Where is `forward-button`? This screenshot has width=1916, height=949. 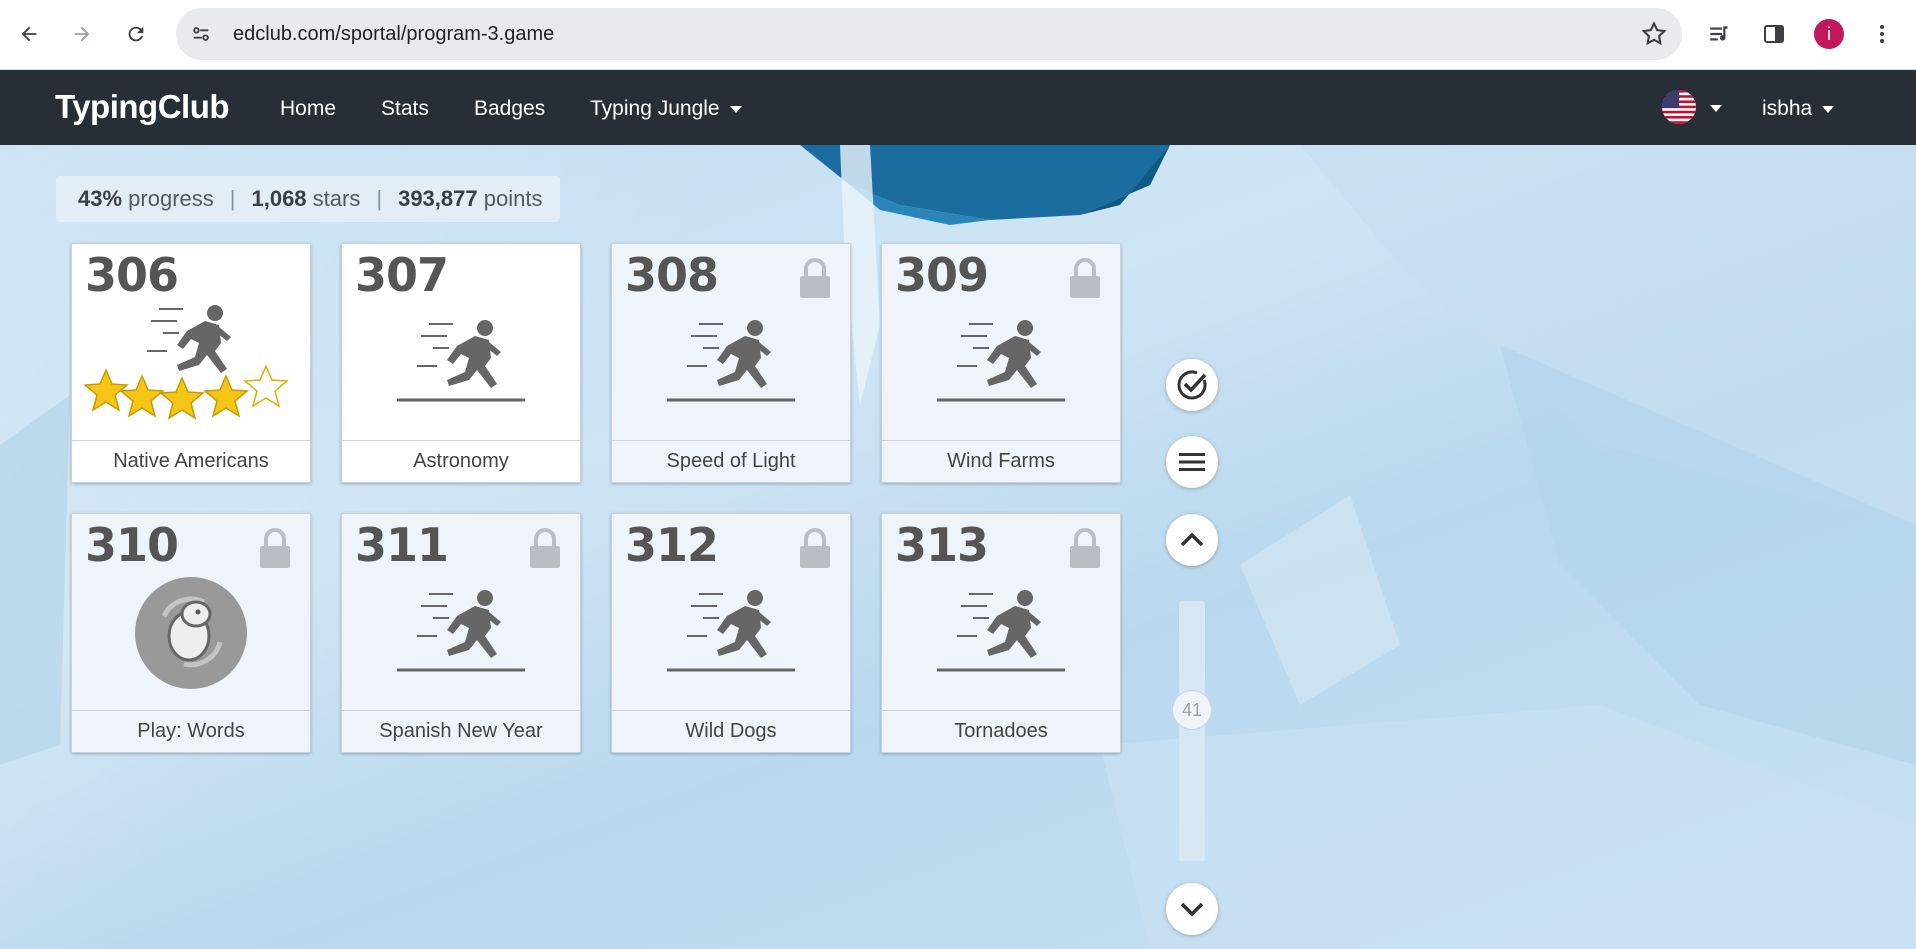
forward-button is located at coordinates (82, 34).